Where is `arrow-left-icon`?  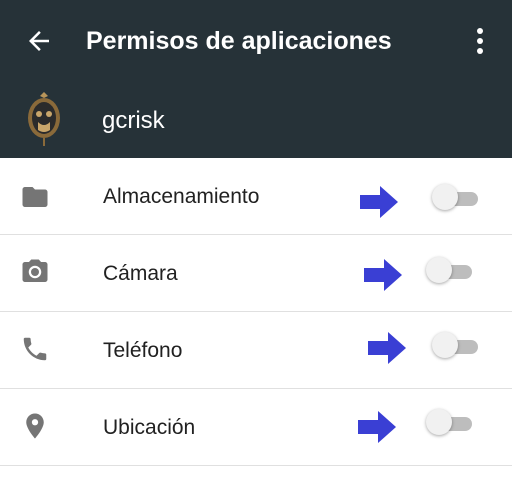 arrow-left-icon is located at coordinates (39, 41).